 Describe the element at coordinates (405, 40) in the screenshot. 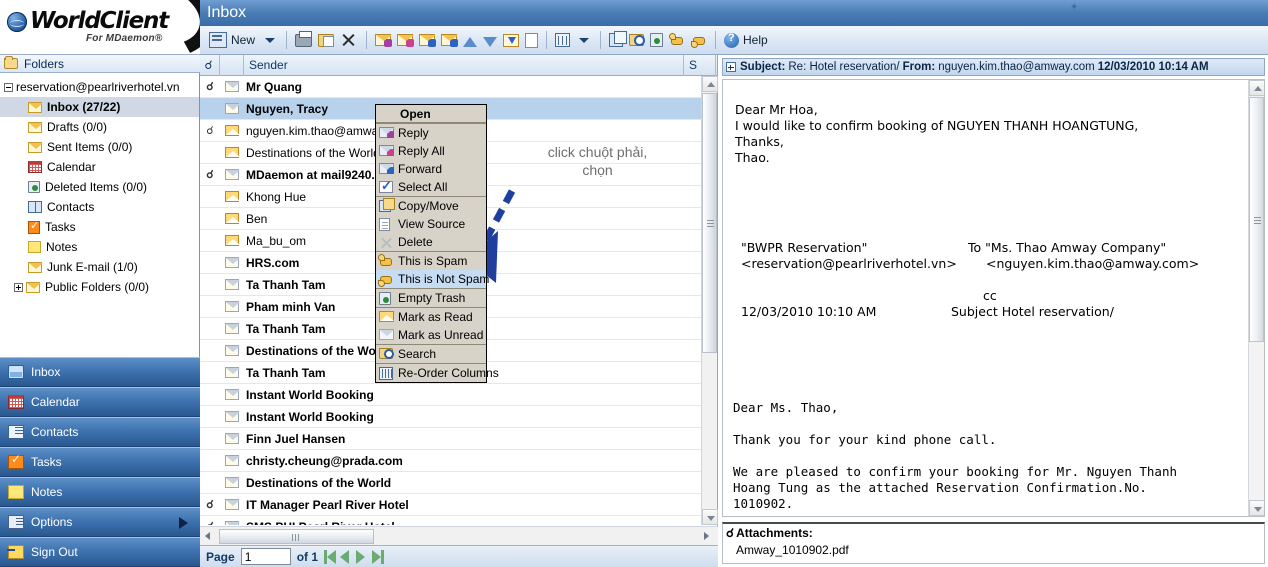

I see `reply-all-button` at that location.